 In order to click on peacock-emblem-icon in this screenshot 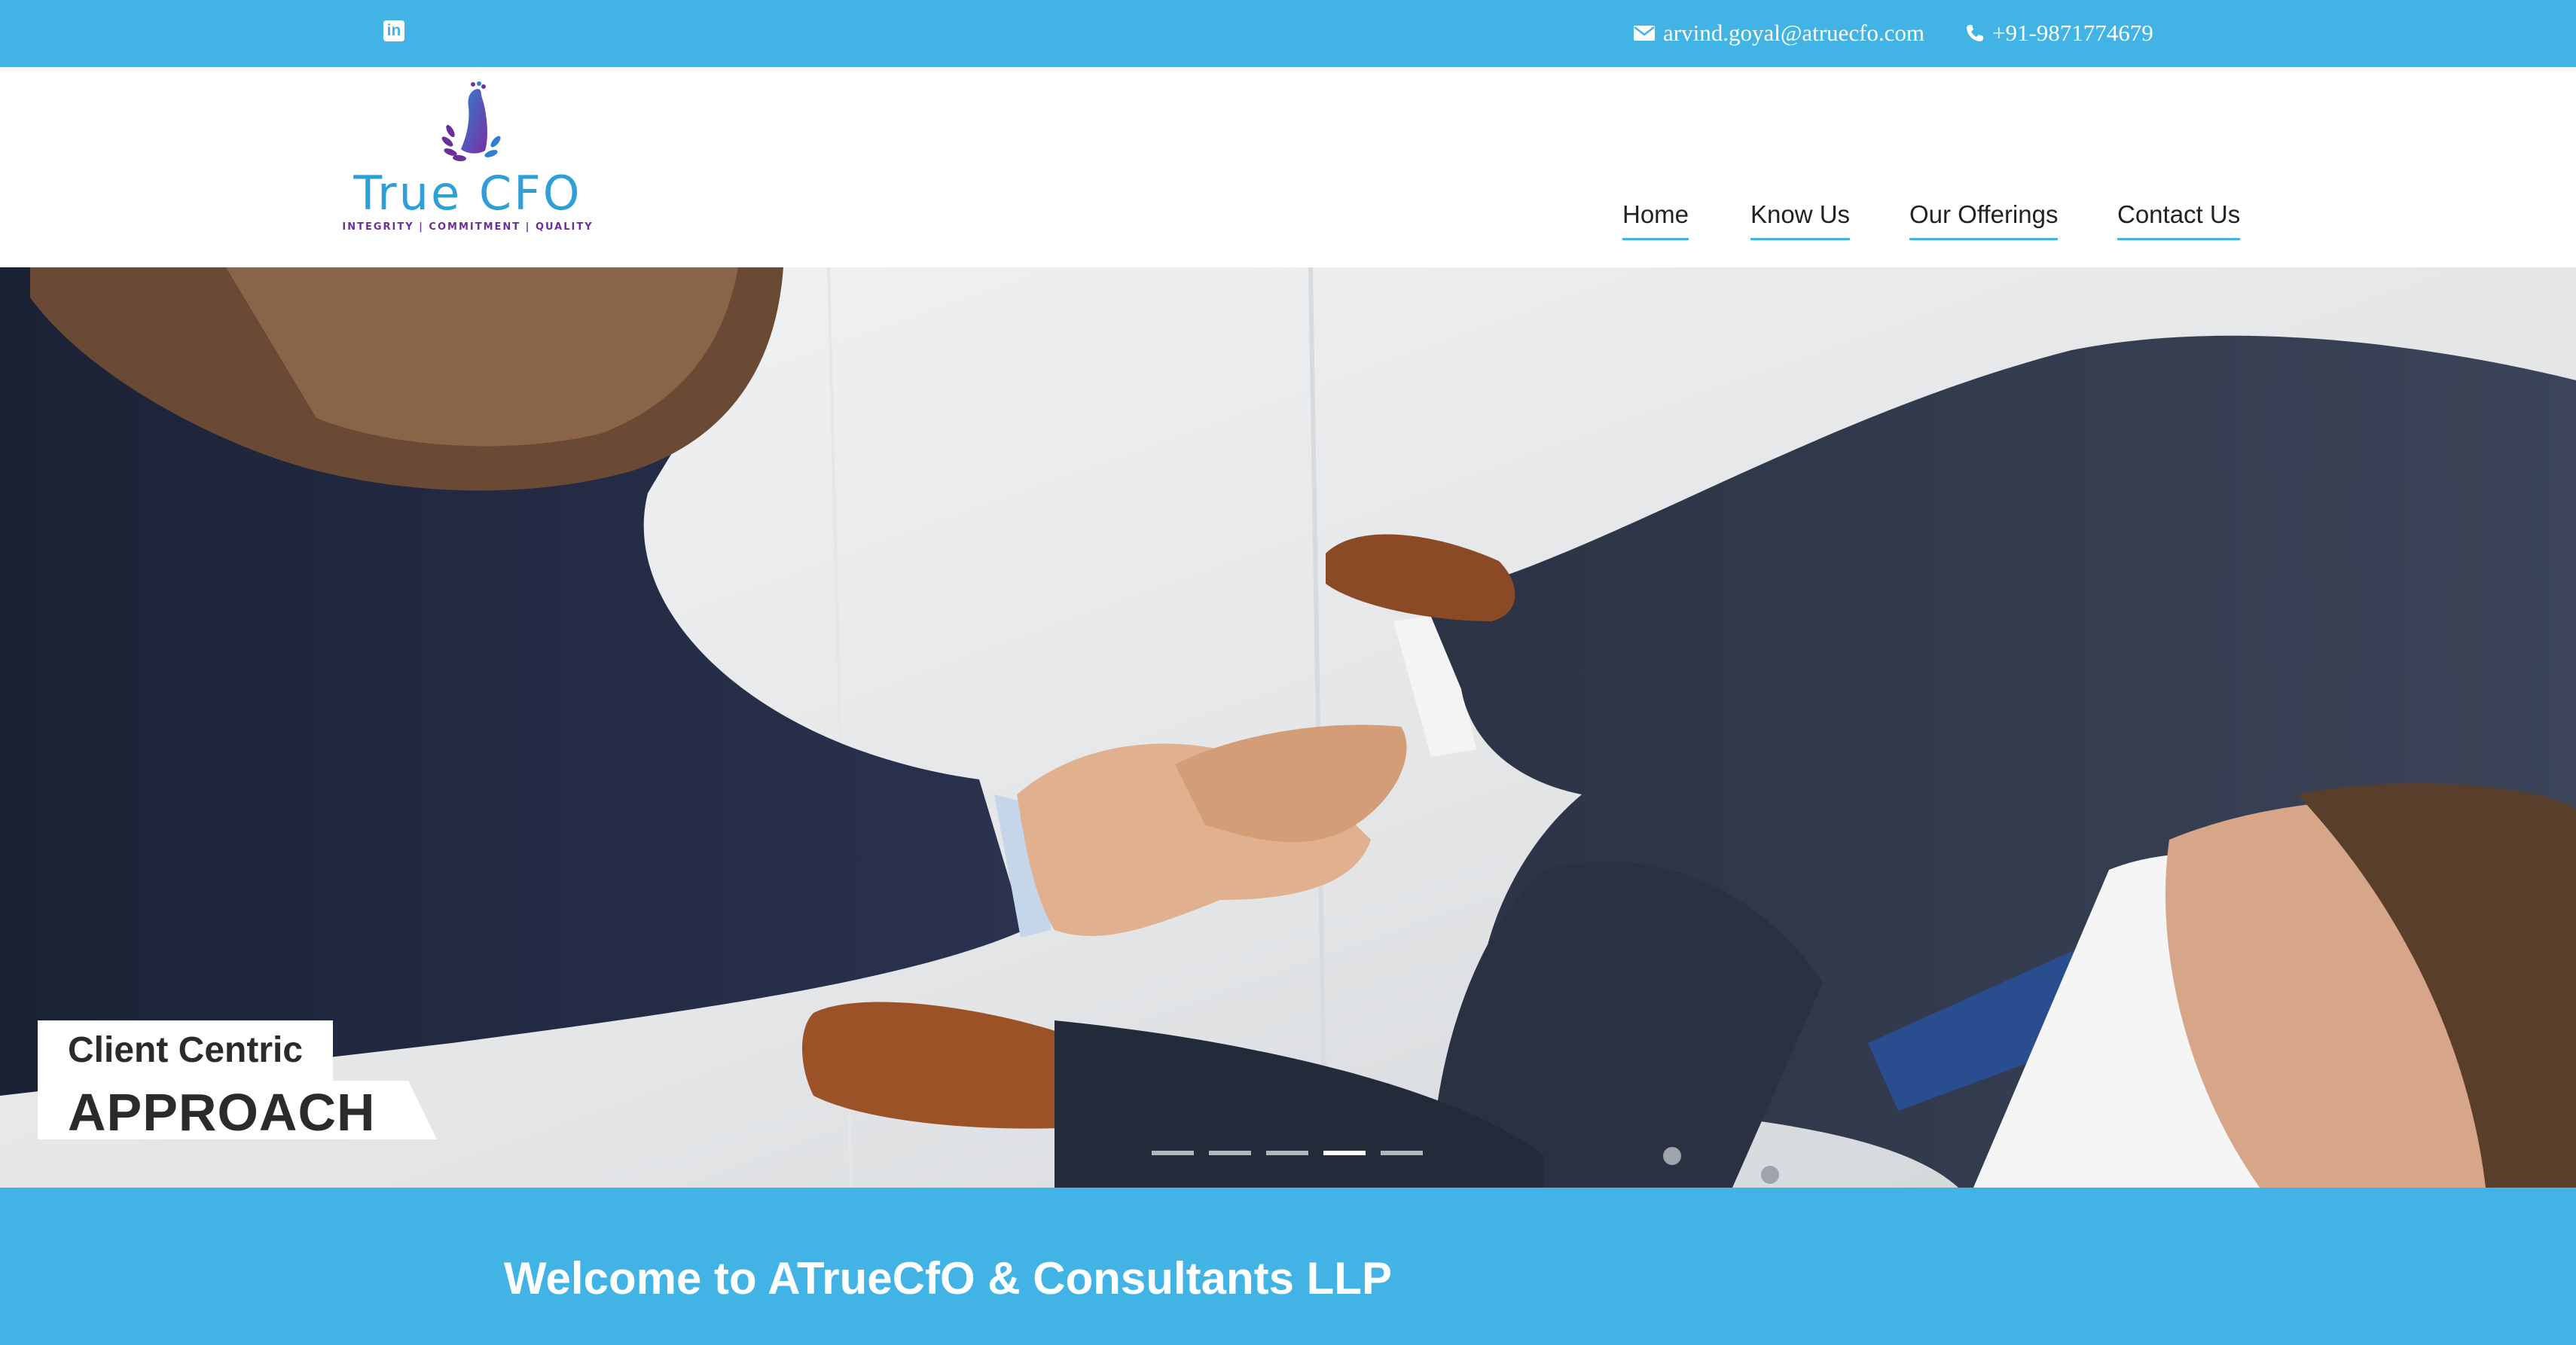, I will do `click(471, 121)`.